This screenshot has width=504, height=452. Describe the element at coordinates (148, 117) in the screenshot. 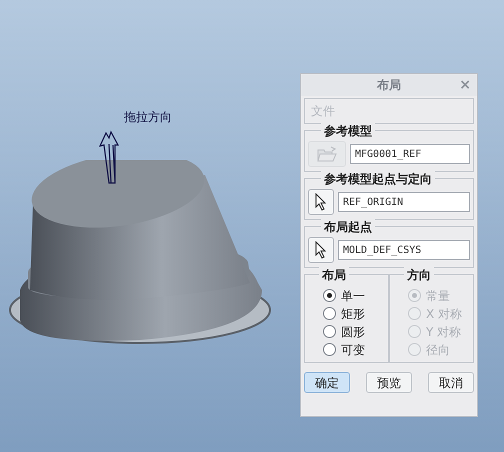

I see `drag-direction-label: 拖拉方向` at that location.